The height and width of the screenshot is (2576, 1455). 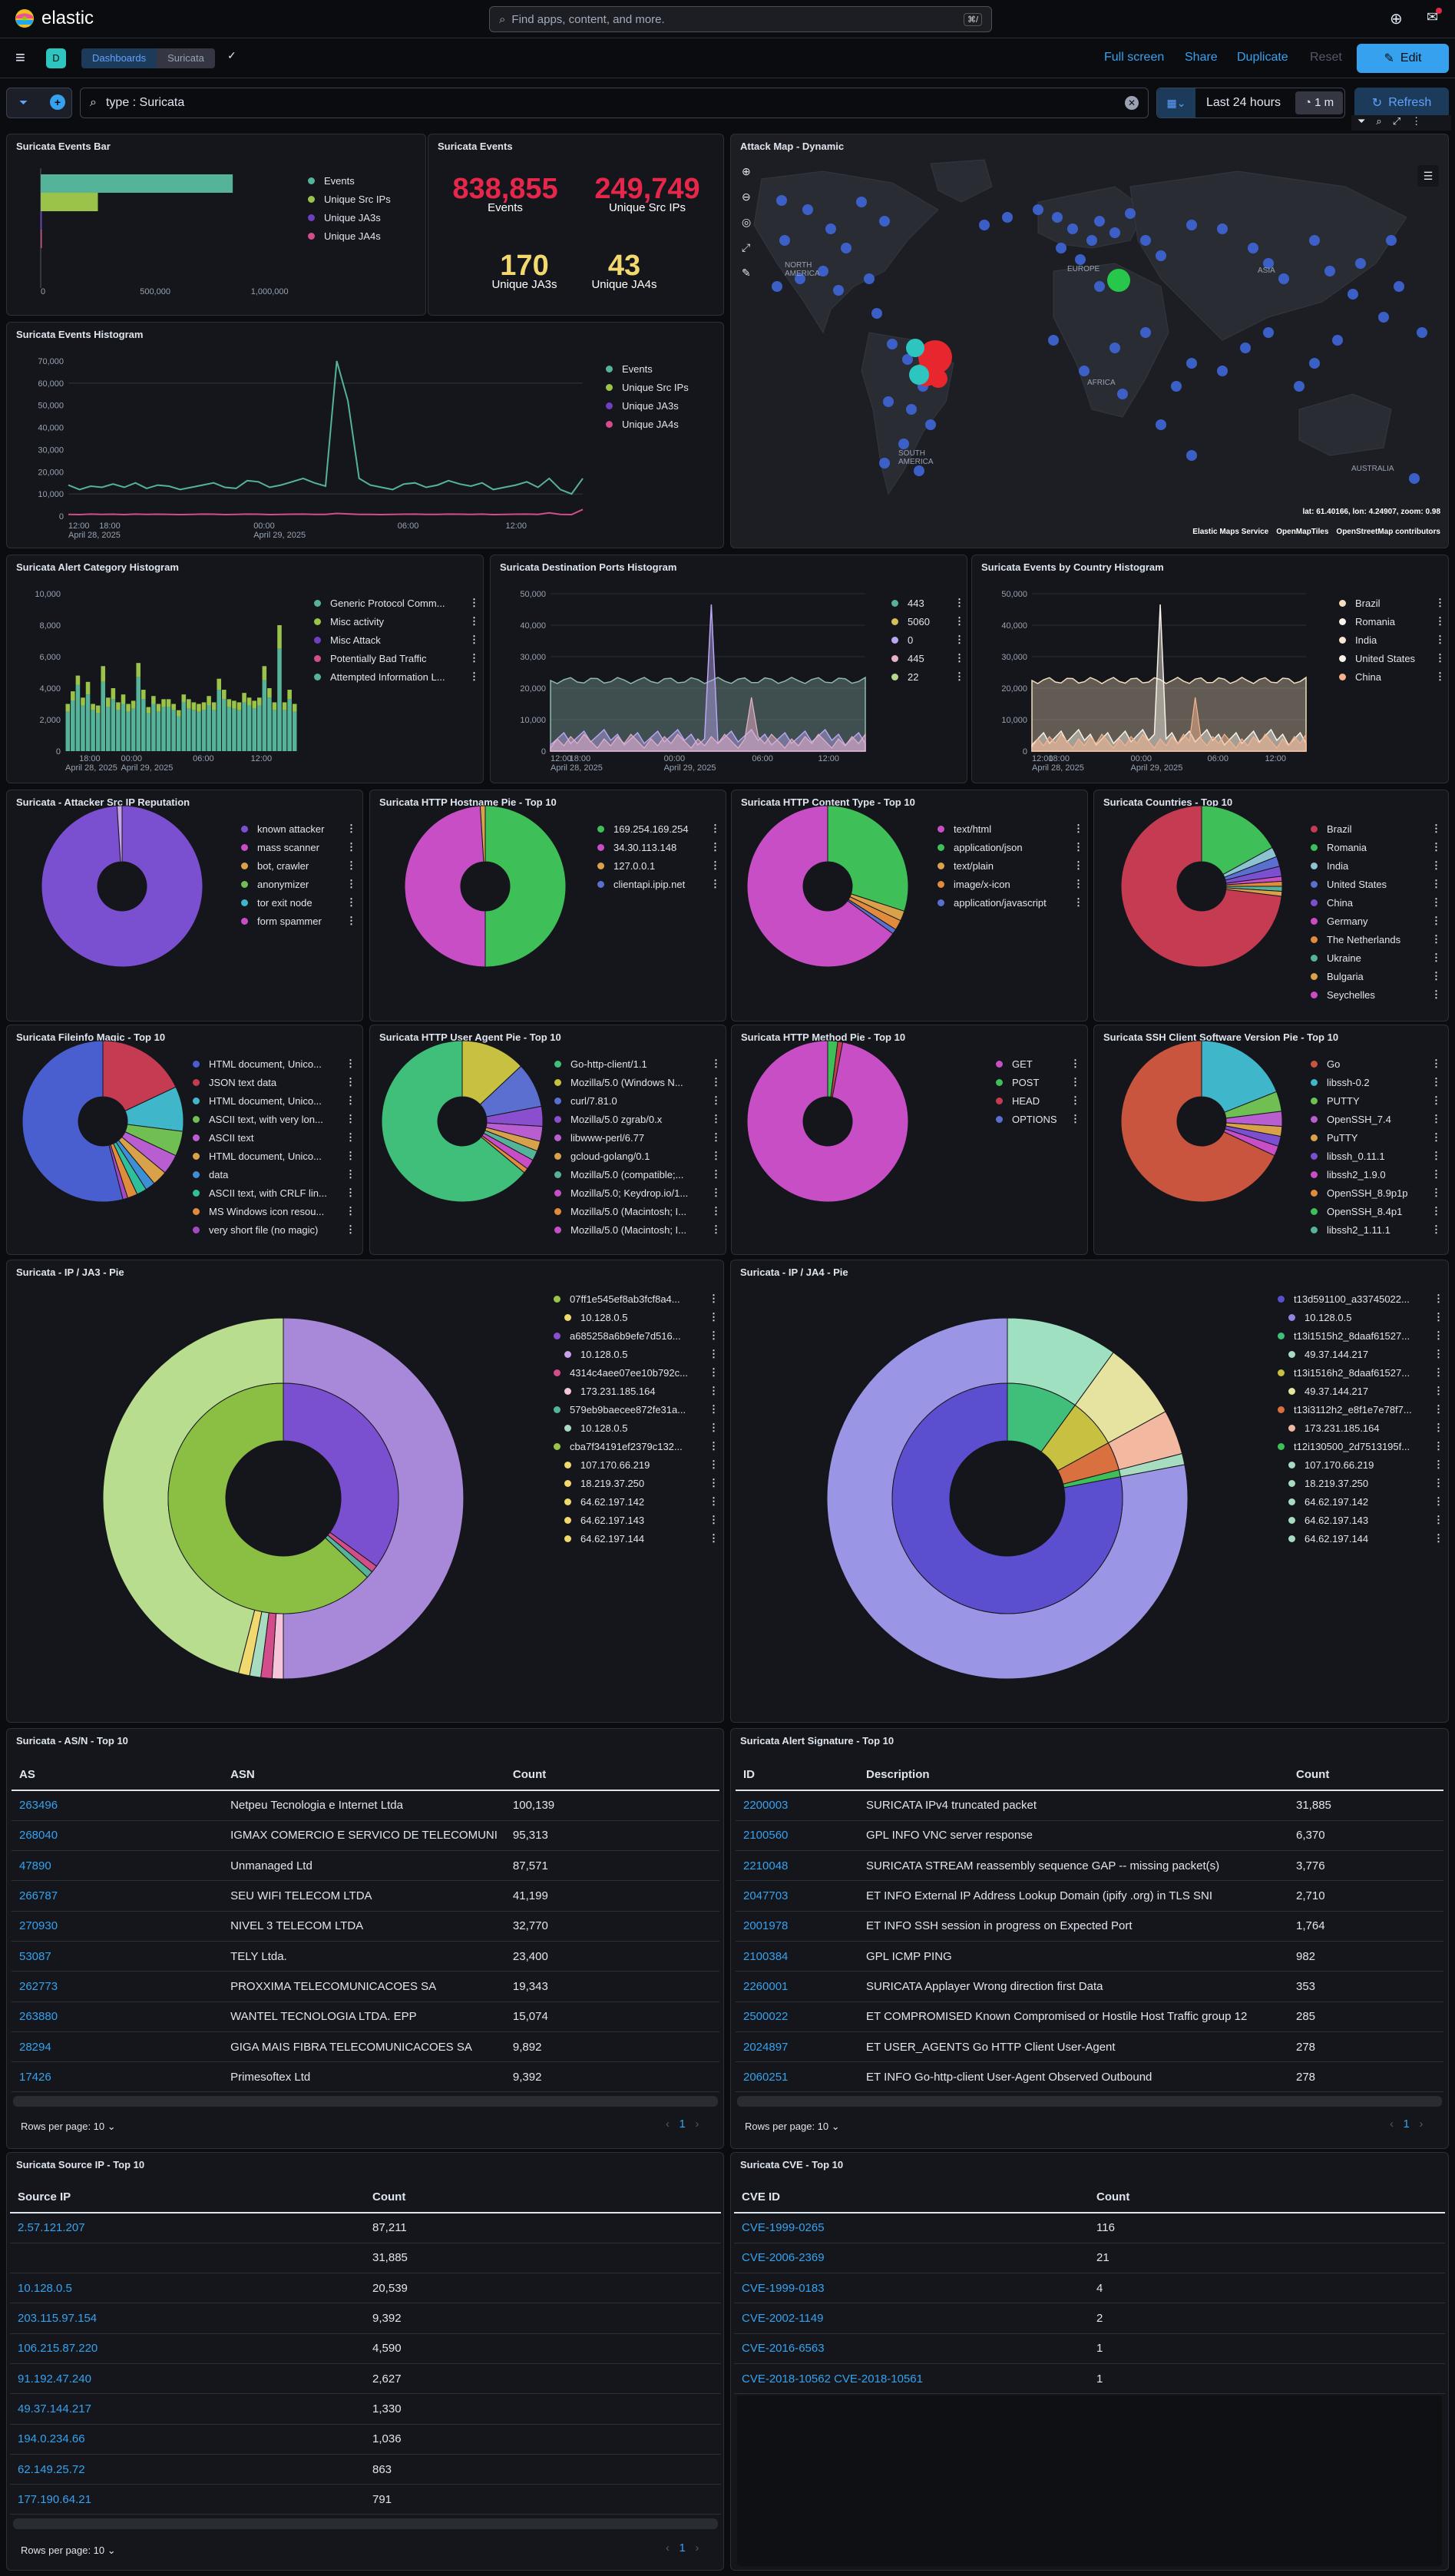 I want to click on prev-page-icon: ‹, so click(x=1392, y=2124).